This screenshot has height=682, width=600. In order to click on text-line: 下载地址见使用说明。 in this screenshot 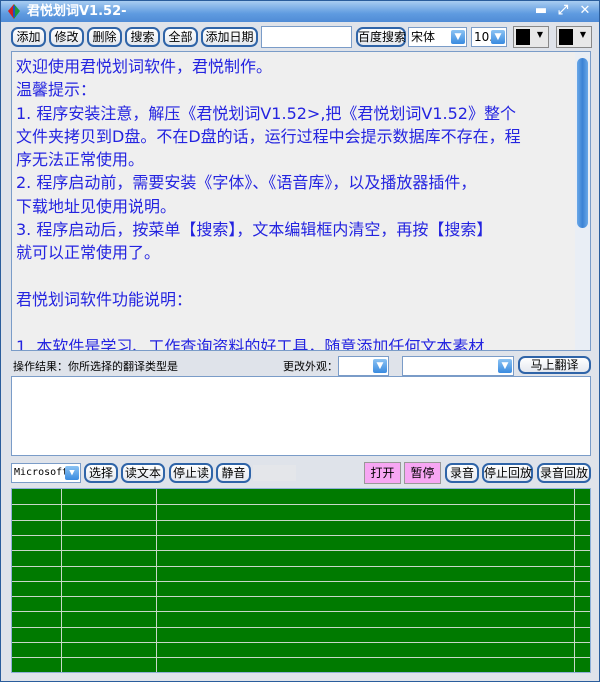, I will do `click(96, 206)`.